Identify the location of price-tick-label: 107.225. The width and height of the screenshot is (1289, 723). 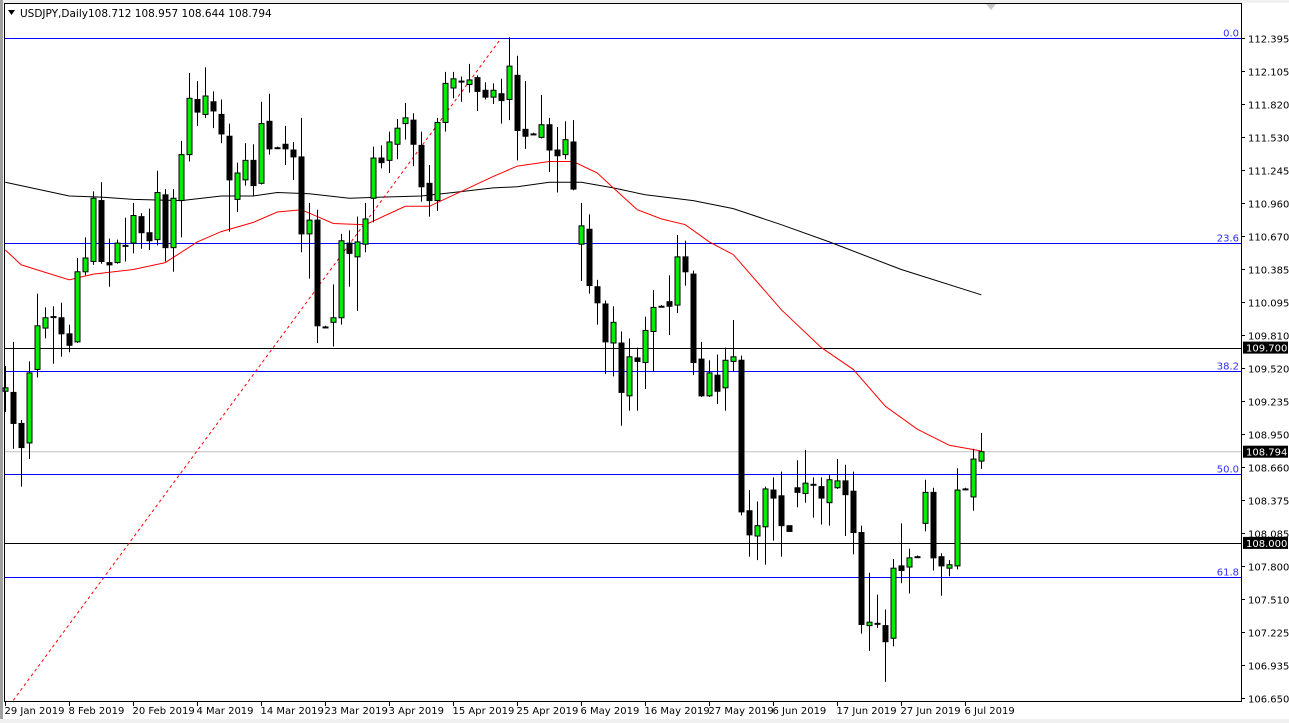
(1268, 634).